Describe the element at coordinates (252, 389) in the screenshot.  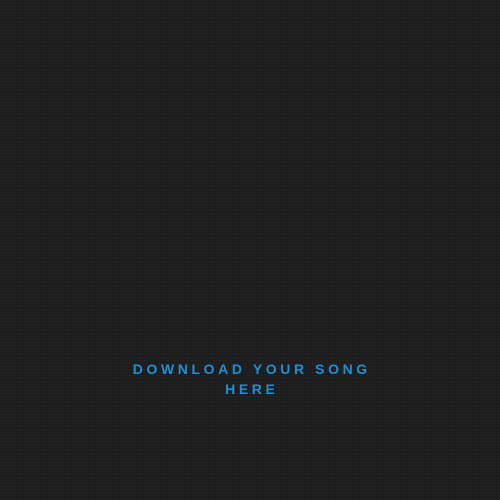
I see `download-label-line-2: HERE` at that location.